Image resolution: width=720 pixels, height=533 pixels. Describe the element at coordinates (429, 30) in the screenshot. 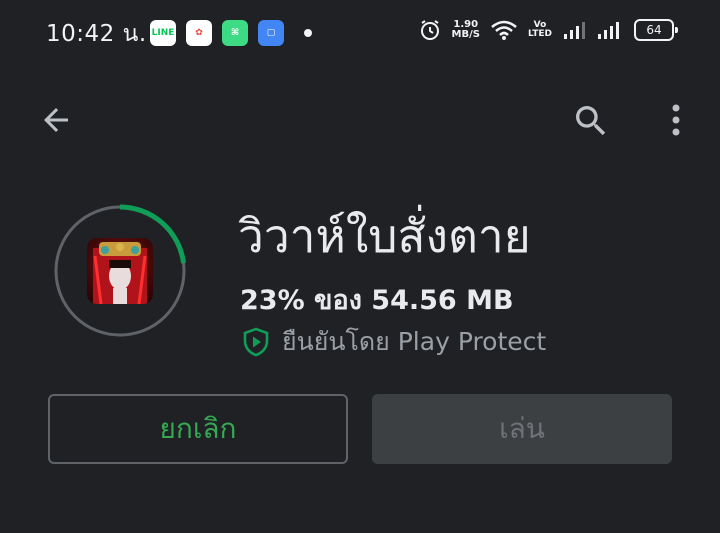

I see `alarm-icon` at that location.